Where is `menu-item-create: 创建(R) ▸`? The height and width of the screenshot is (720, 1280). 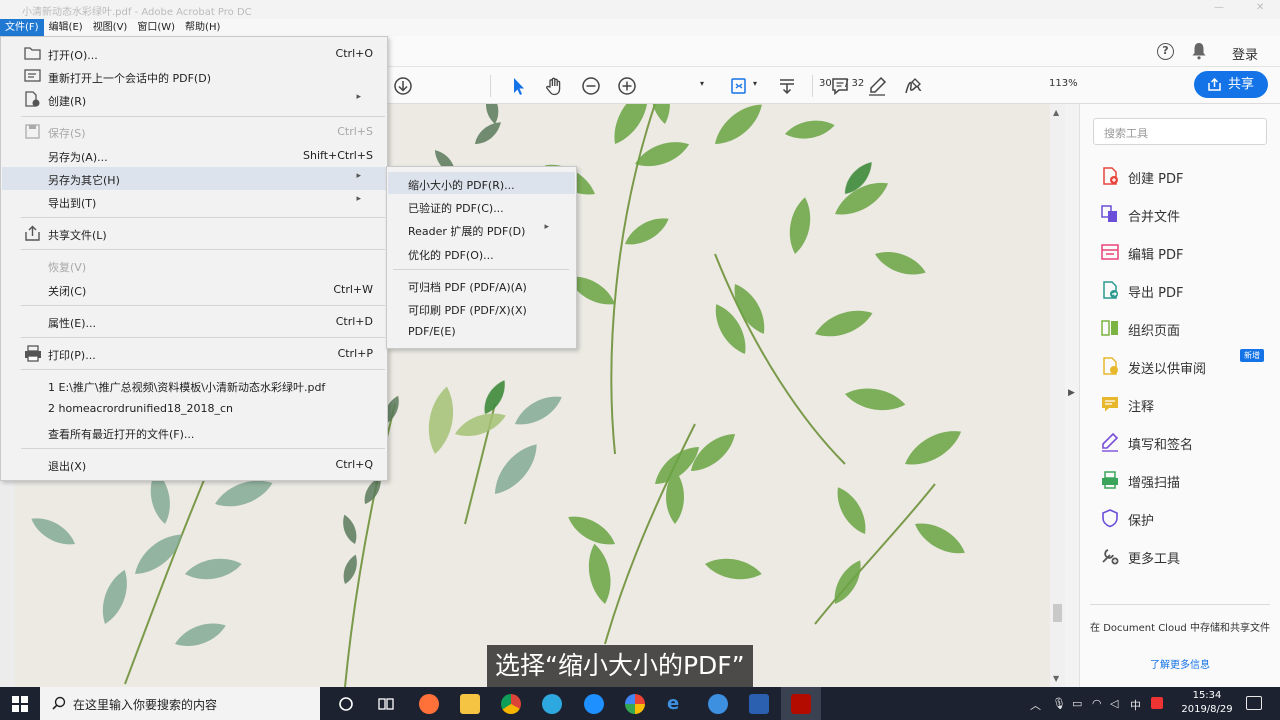
menu-item-create: 创建(R) ▸ is located at coordinates (194, 99).